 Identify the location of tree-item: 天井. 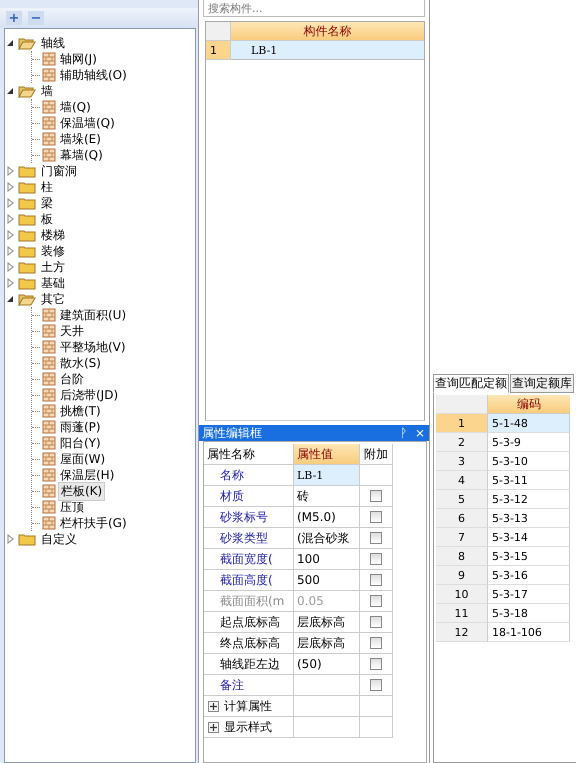
(72, 331).